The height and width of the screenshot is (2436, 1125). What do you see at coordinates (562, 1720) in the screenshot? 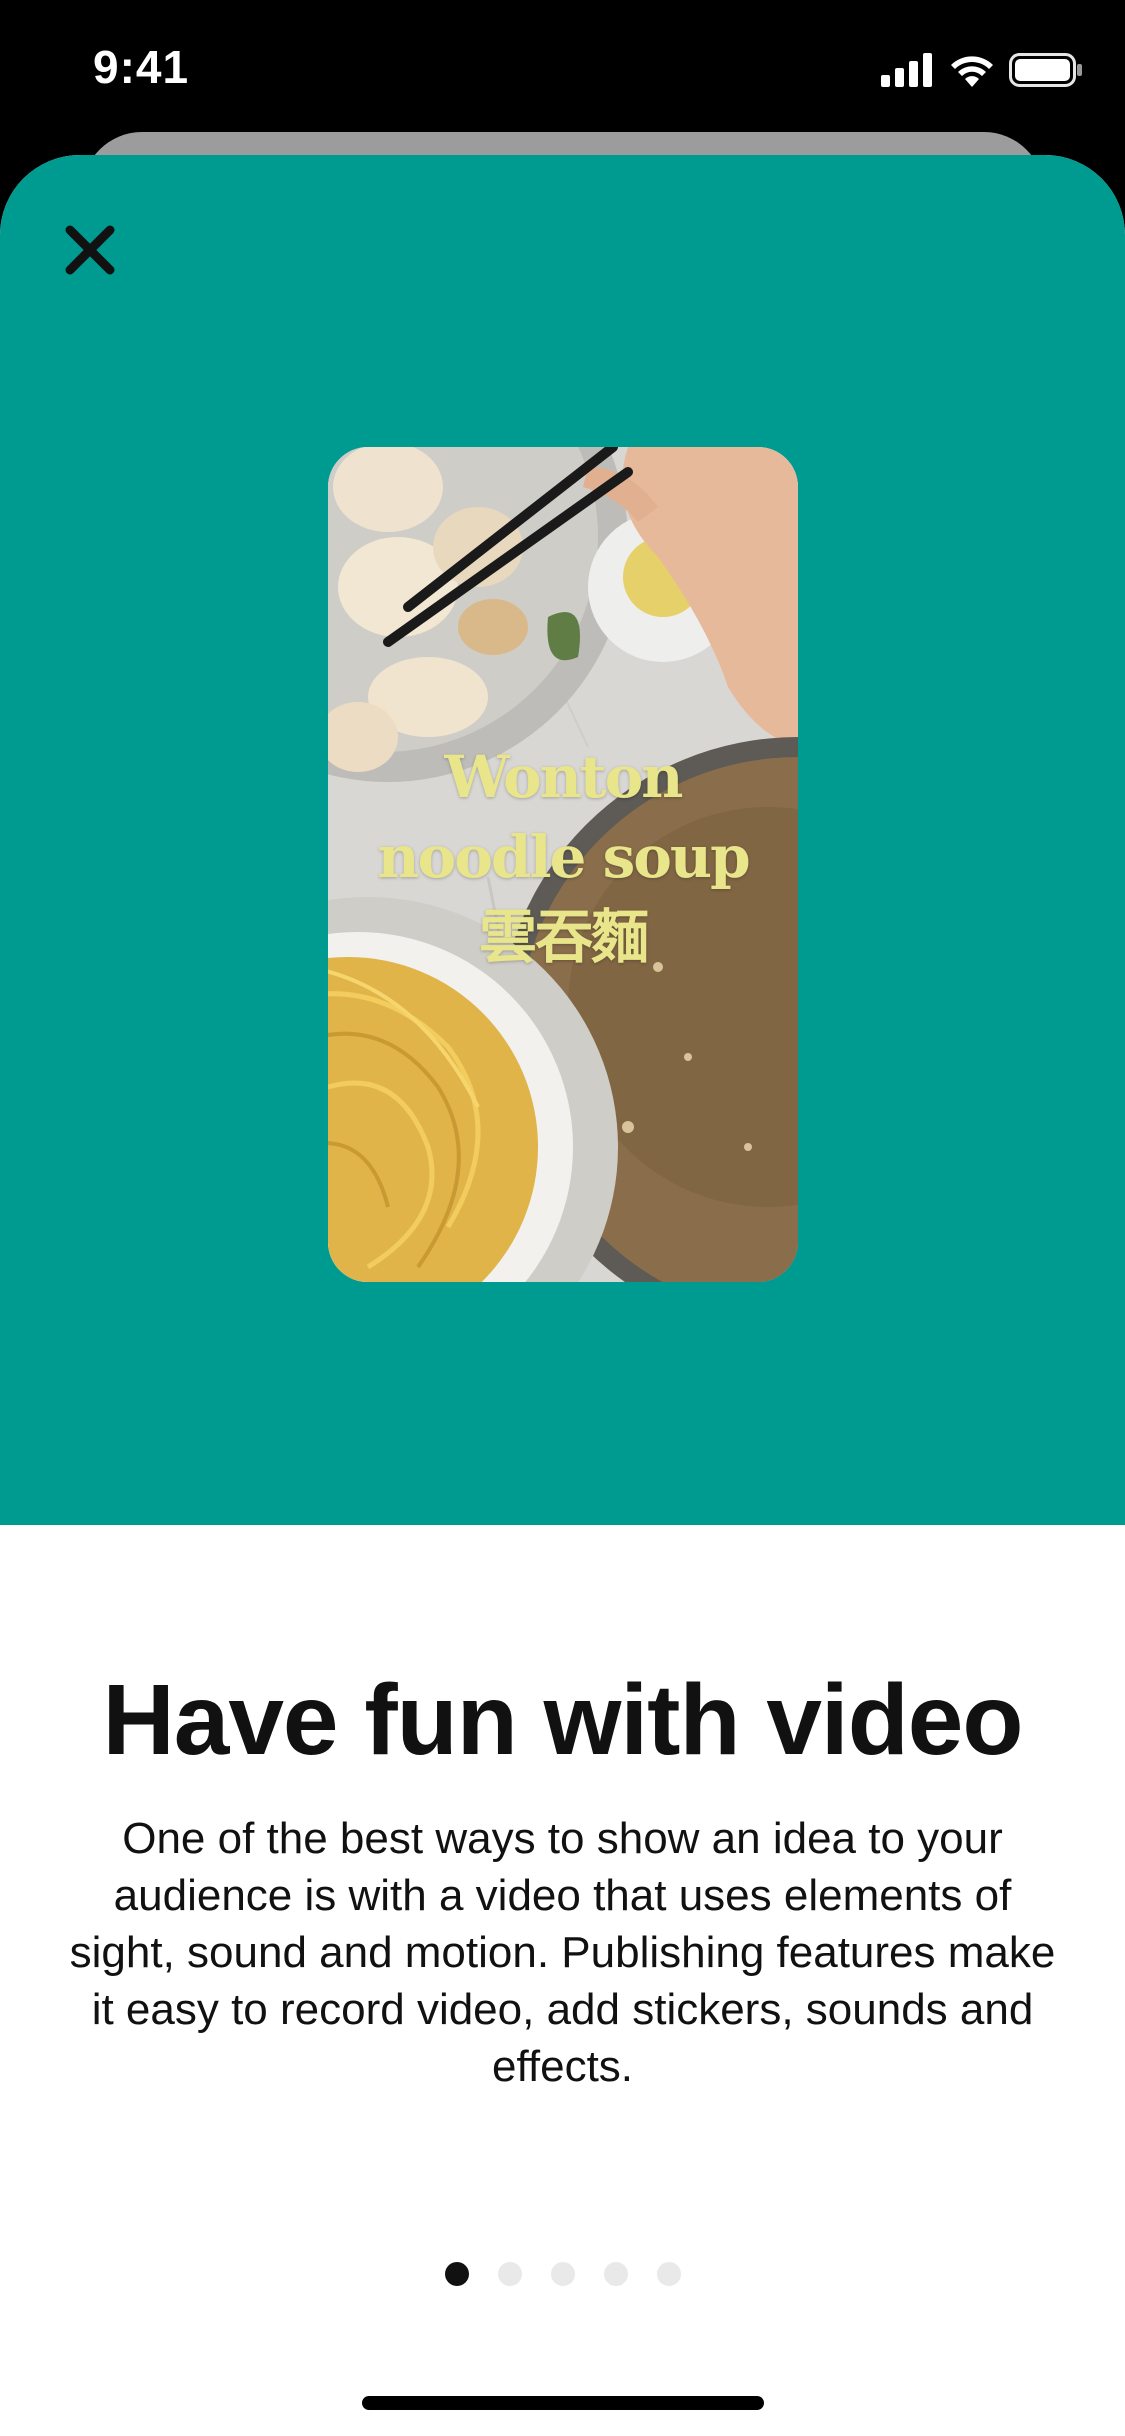
I see `headline: Have fun with video` at bounding box center [562, 1720].